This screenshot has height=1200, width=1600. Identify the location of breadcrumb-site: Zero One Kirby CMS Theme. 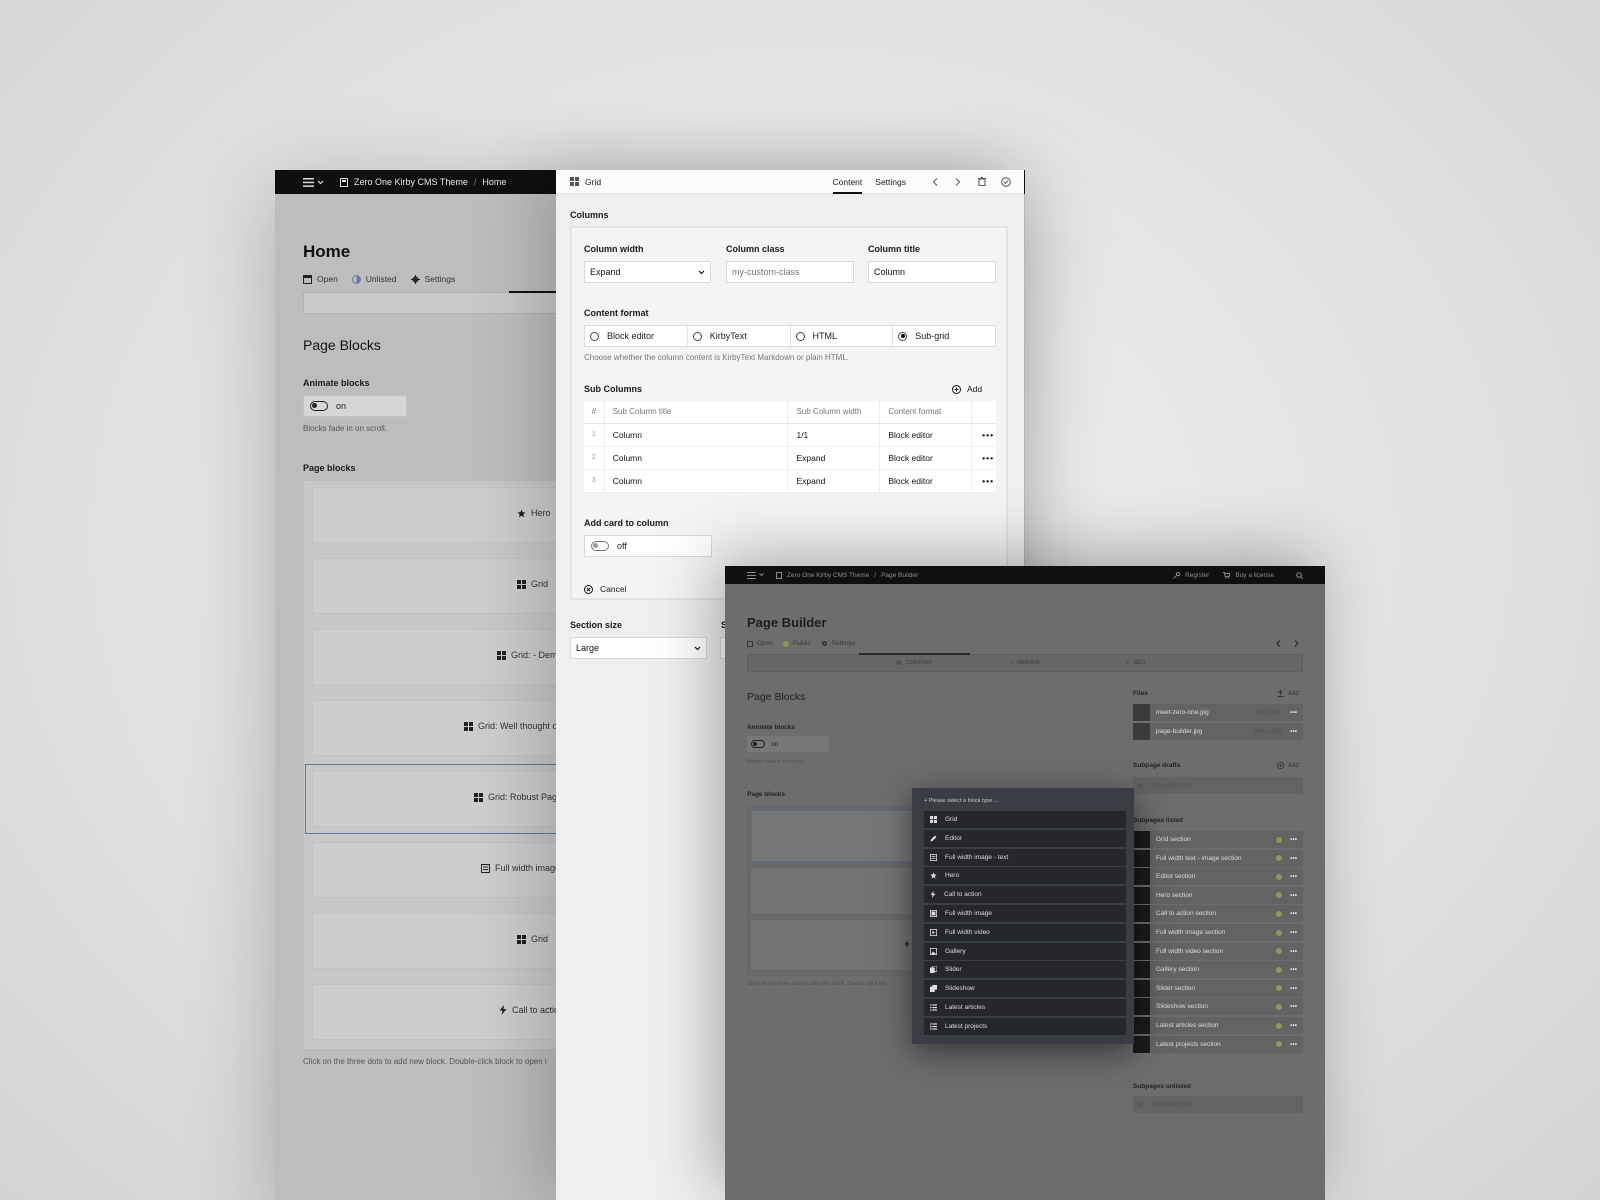
(411, 182).